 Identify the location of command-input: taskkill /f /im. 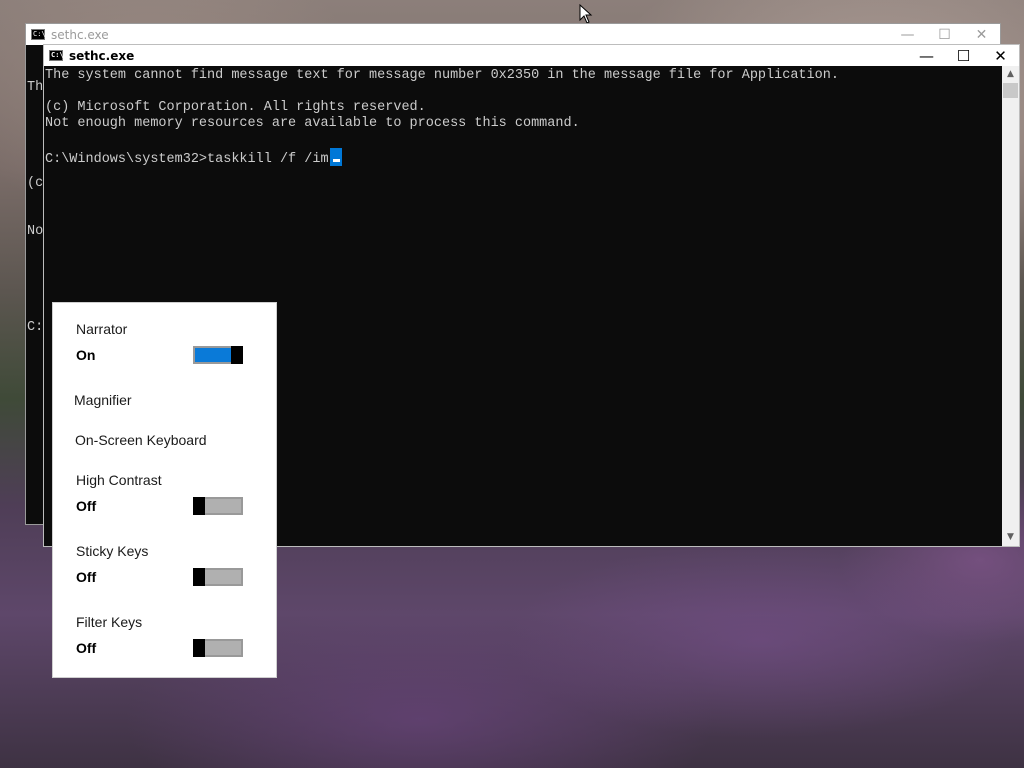
(268, 159).